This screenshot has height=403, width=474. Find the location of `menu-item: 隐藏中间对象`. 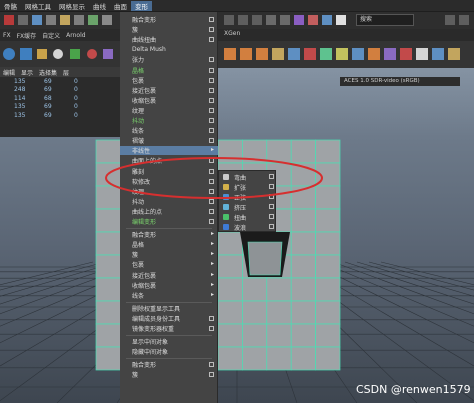

menu-item: 隐藏中间对象 is located at coordinates (169, 351).